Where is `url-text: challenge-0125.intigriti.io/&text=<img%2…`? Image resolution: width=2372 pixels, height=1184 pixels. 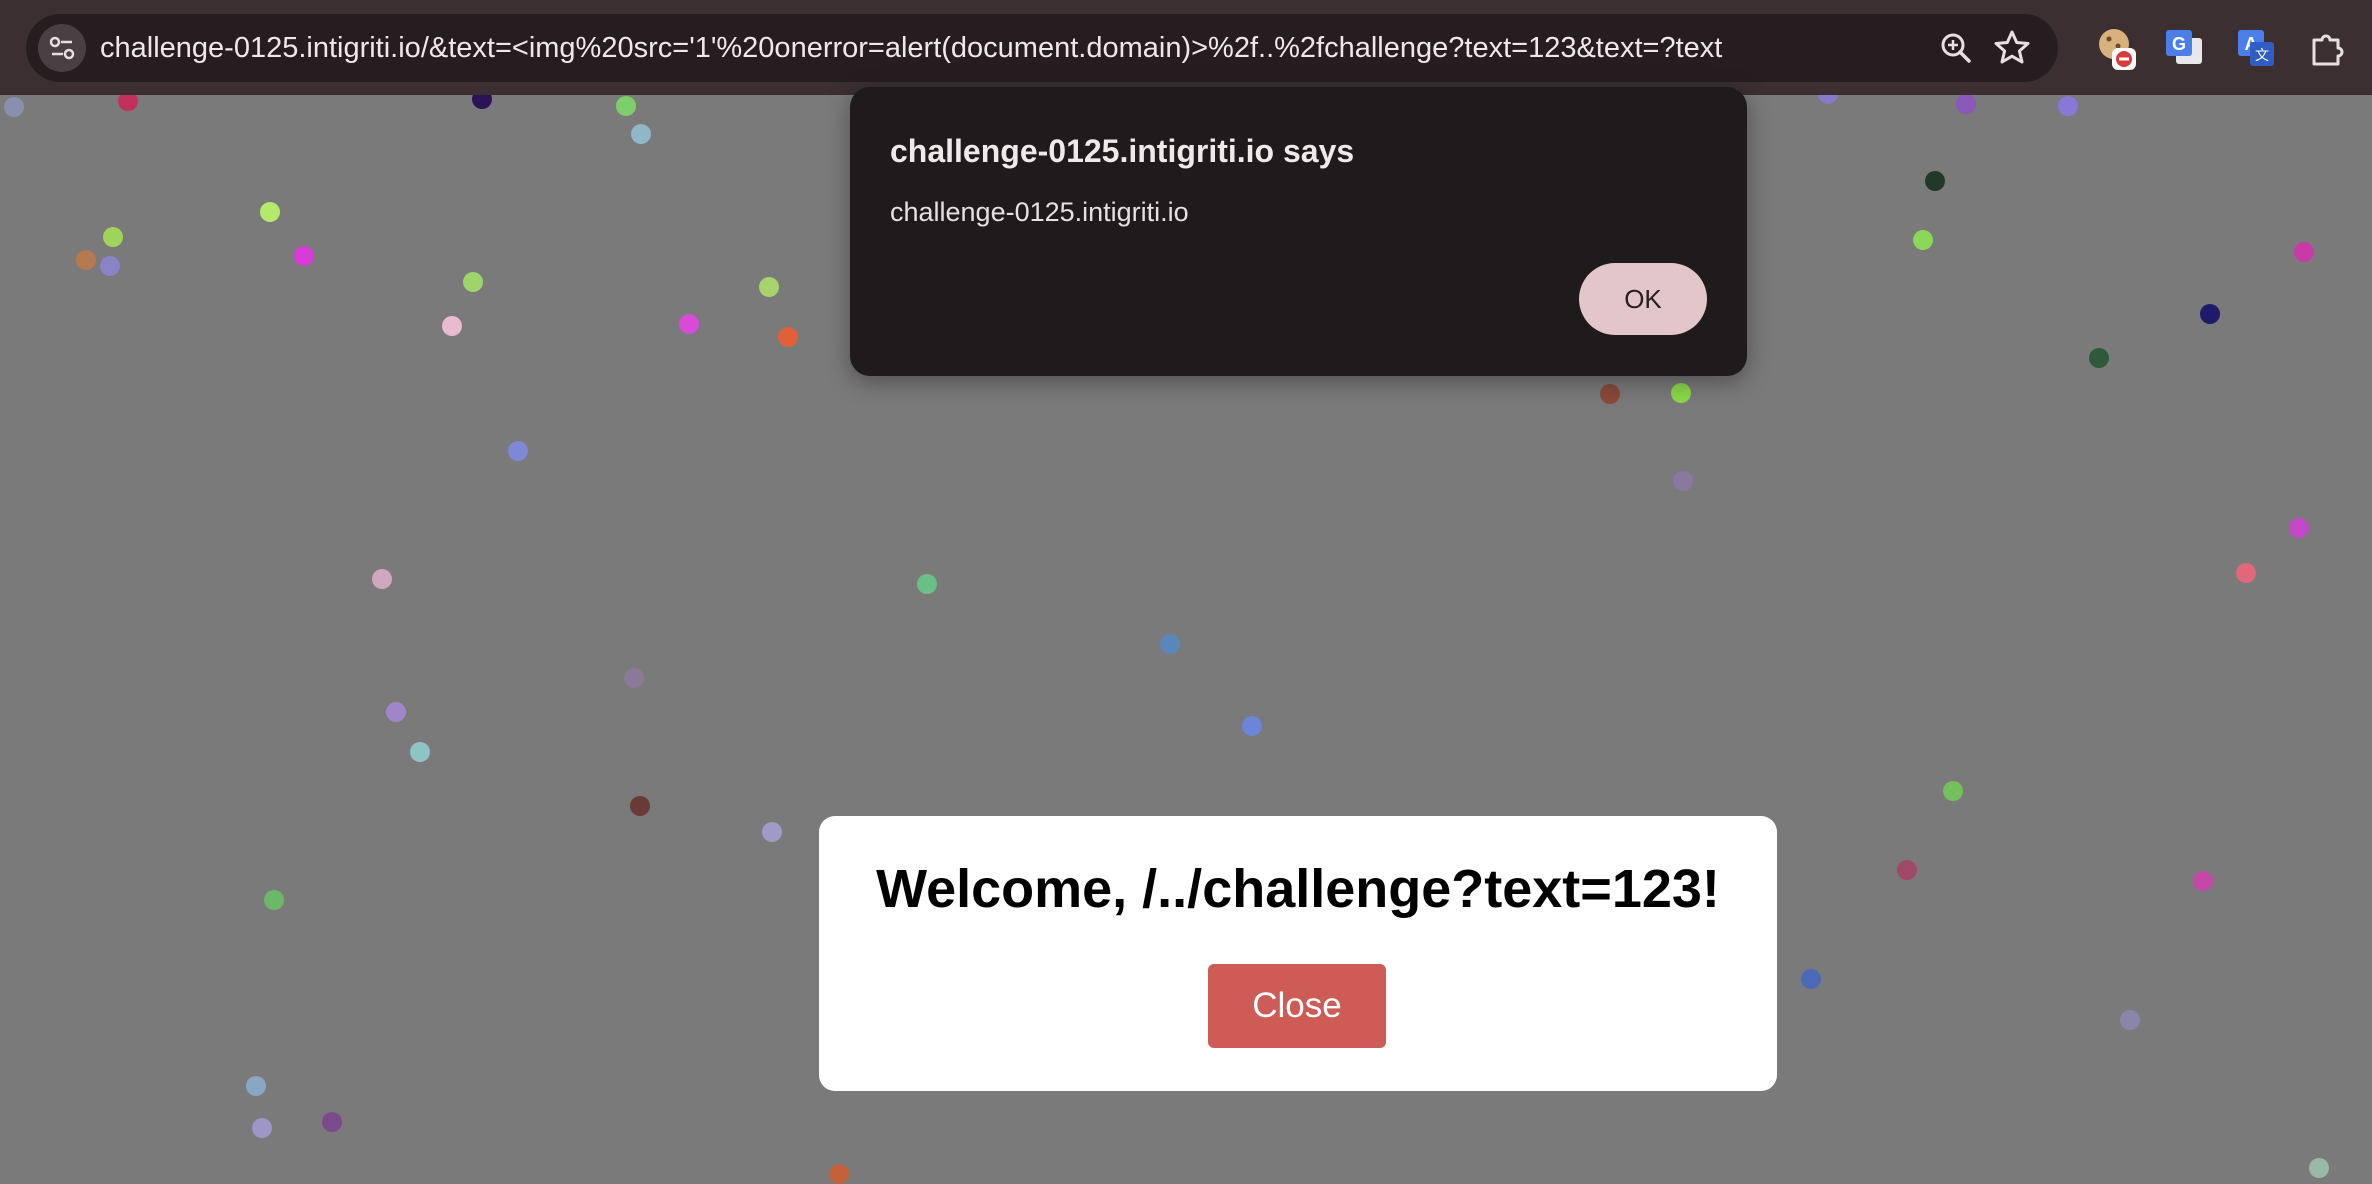 url-text: challenge-0125.intigriti.io/&text=<img%2… is located at coordinates (911, 48).